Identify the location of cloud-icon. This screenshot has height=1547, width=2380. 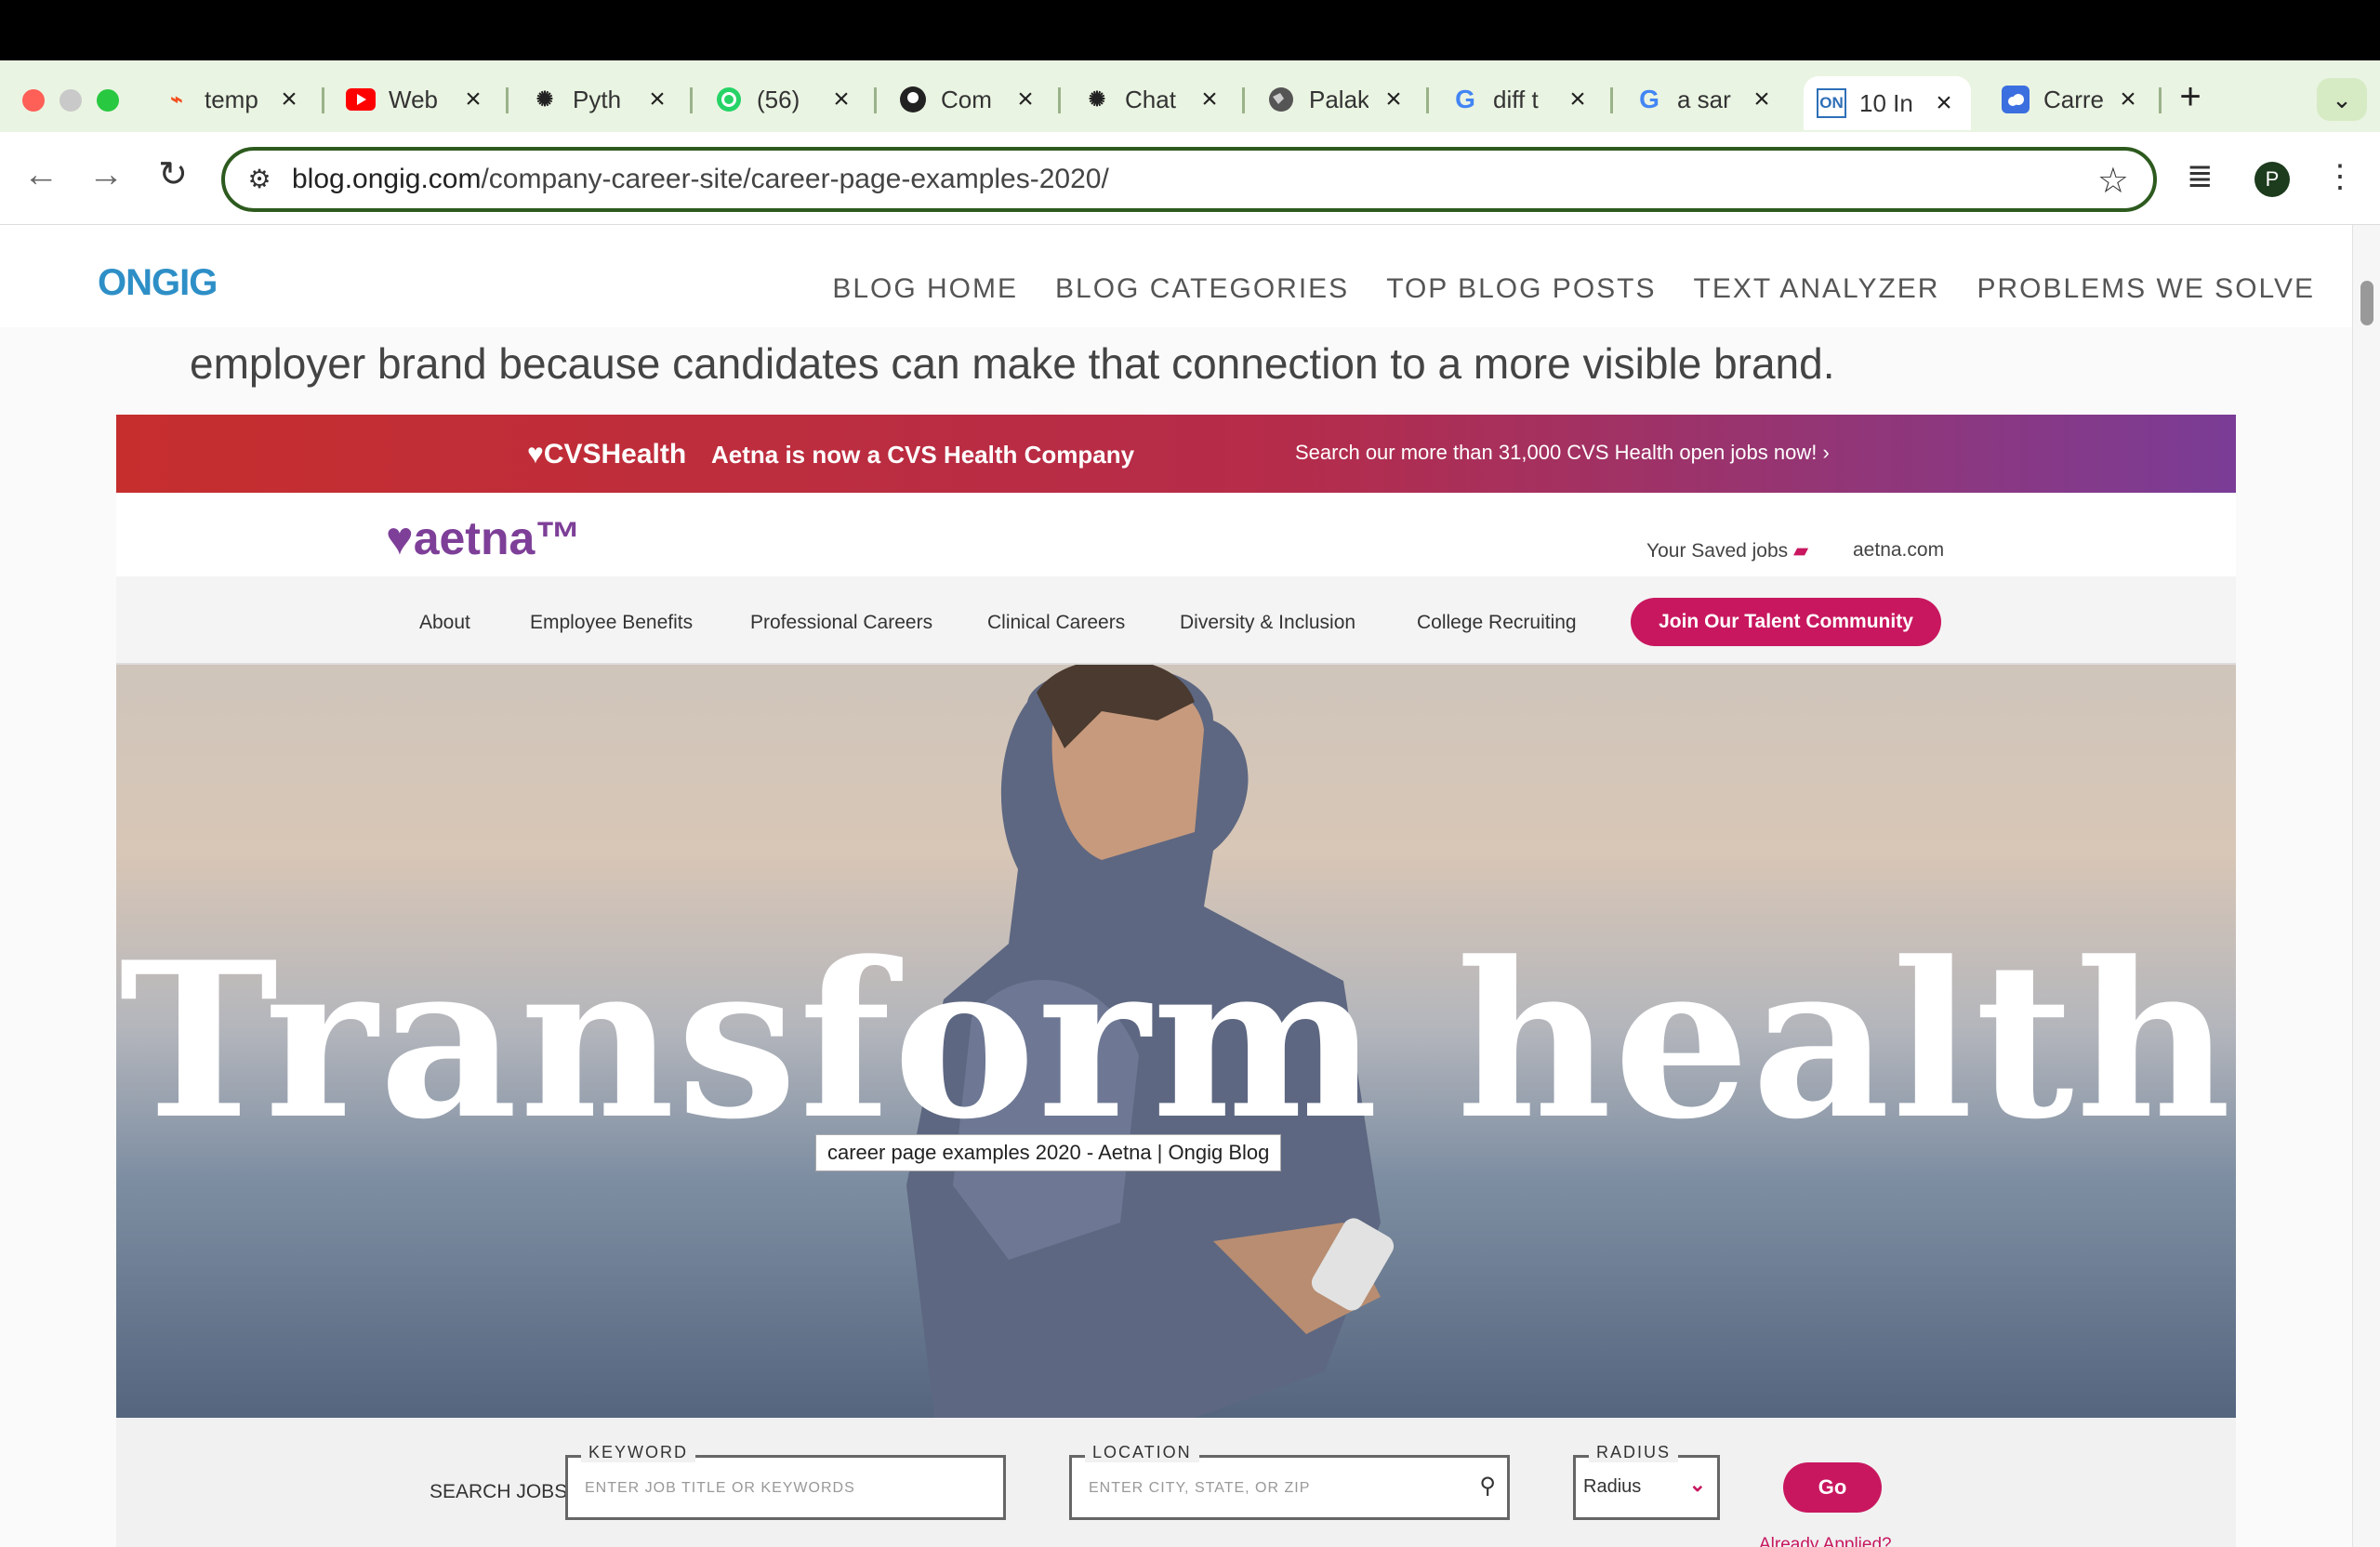
(2015, 99).